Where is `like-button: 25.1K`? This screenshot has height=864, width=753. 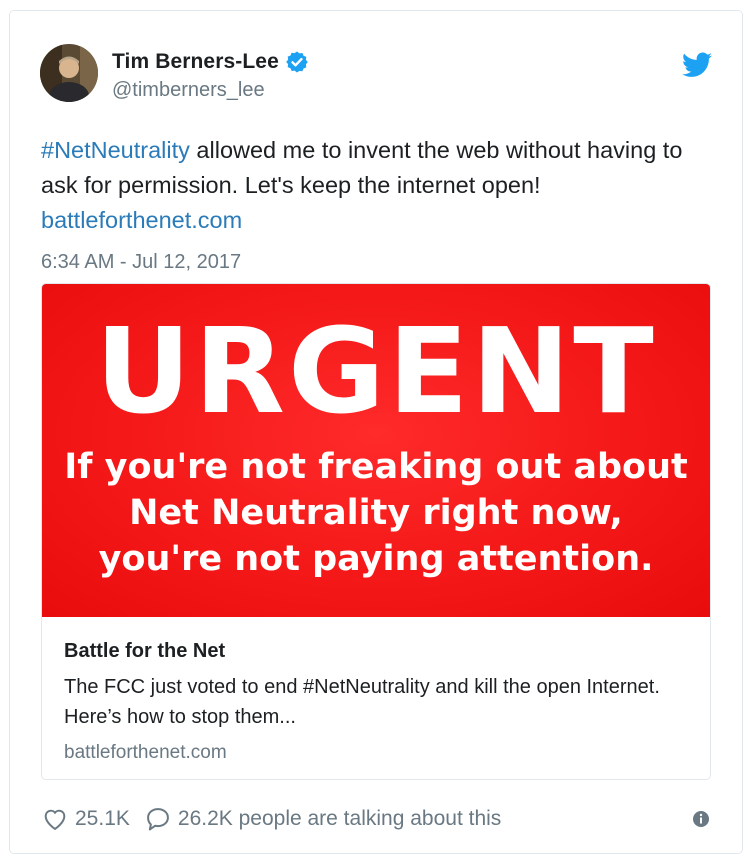
like-button: 25.1K is located at coordinates (85, 819).